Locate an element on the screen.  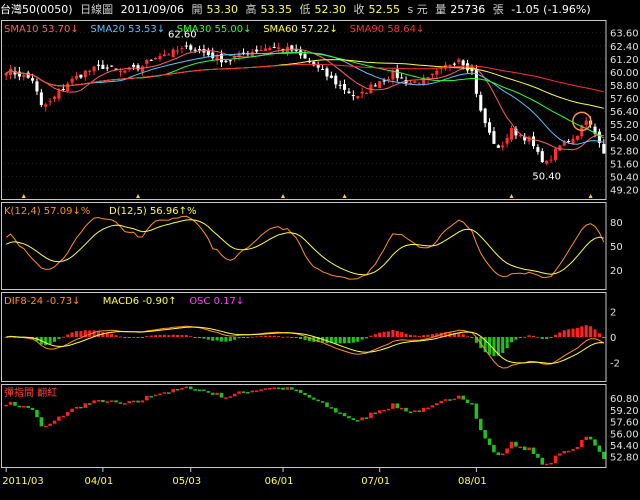
volume-unit: 張 is located at coordinates (498, 9).